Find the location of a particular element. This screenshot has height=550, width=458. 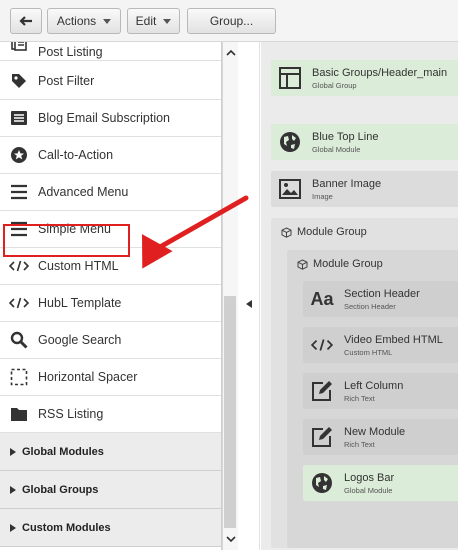

sidebar-collapse-gutter is located at coordinates (249, 296).